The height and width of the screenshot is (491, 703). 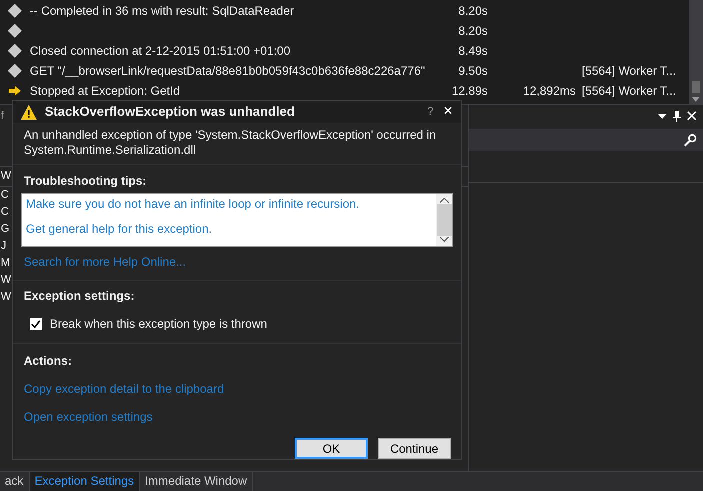 I want to click on event-description: -- Completed in 36 ms with result: SqlDataReader, so click(x=162, y=11).